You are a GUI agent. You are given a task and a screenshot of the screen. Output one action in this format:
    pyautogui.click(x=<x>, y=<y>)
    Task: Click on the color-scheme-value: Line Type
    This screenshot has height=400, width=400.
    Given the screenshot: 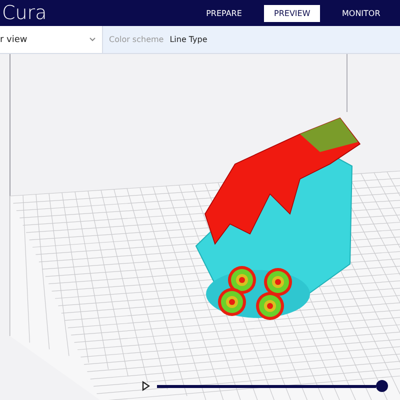 What is the action you would take?
    pyautogui.click(x=189, y=39)
    